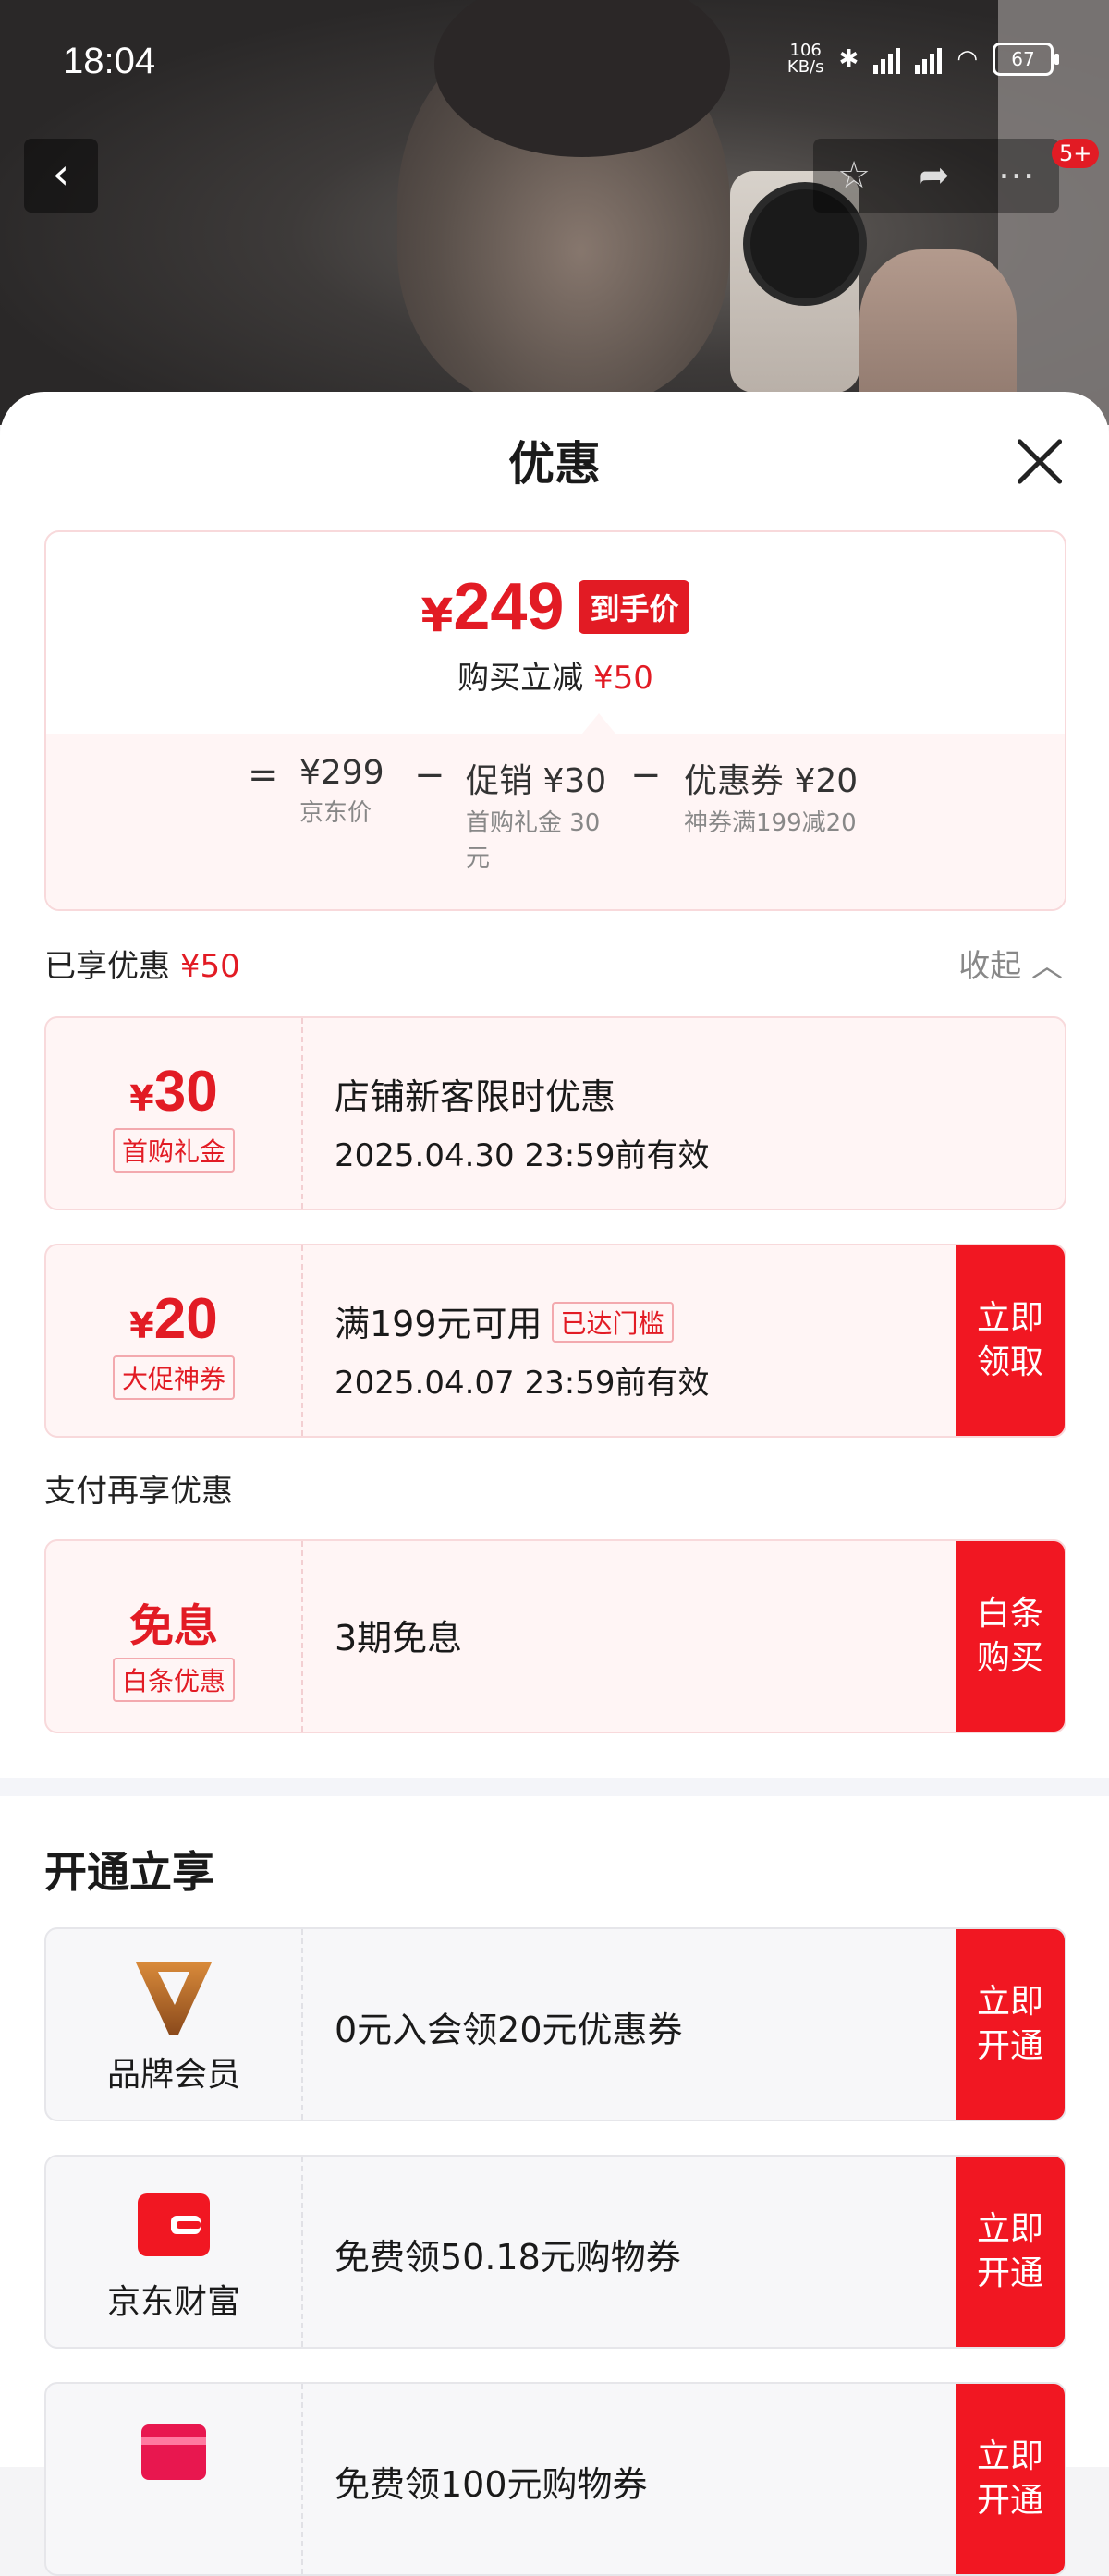  What do you see at coordinates (109, 61) in the screenshot?
I see `status-time: 18:04` at bounding box center [109, 61].